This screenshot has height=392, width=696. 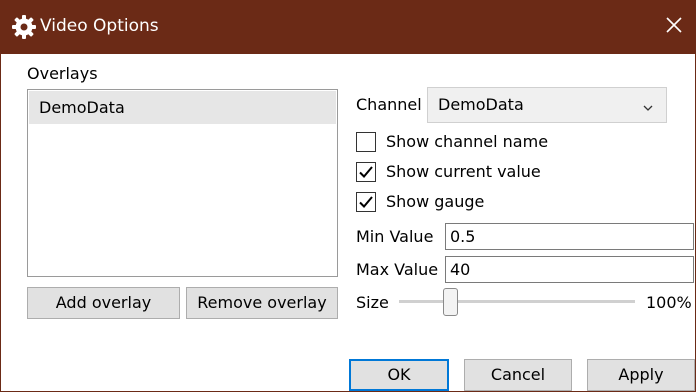 I want to click on max-value-input: 40, so click(x=569, y=269).